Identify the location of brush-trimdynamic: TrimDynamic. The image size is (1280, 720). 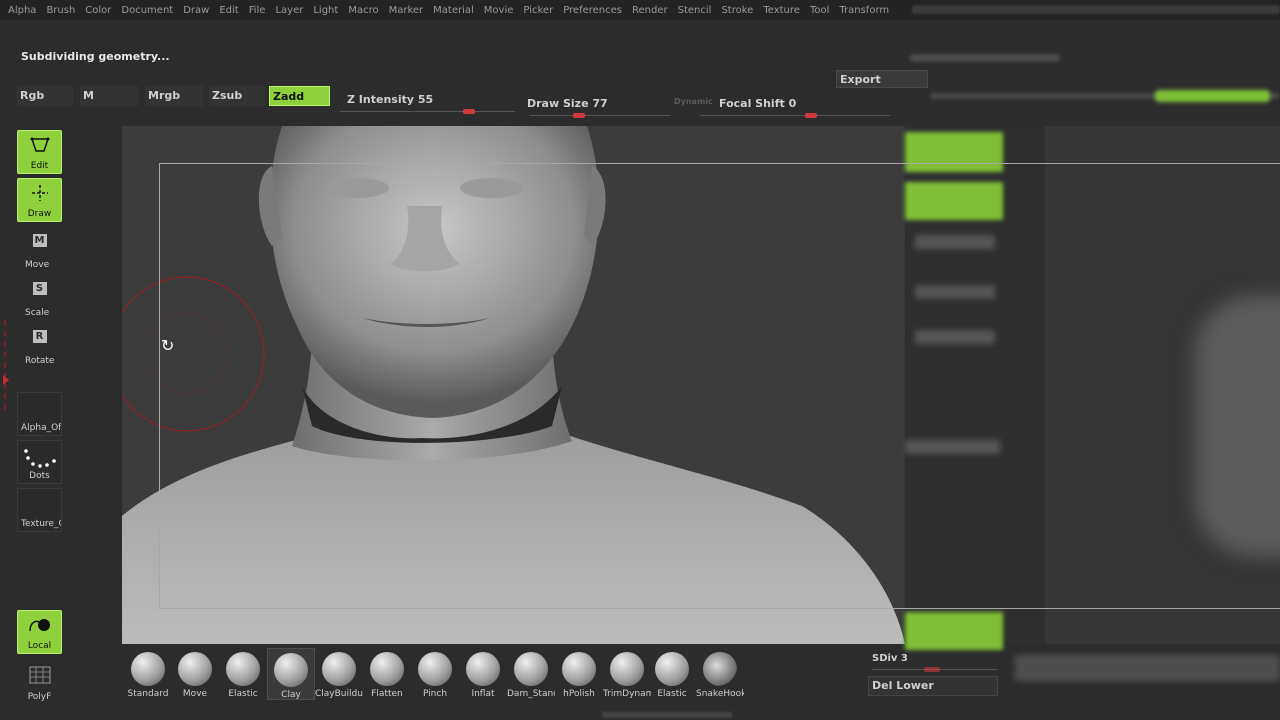
(627, 674).